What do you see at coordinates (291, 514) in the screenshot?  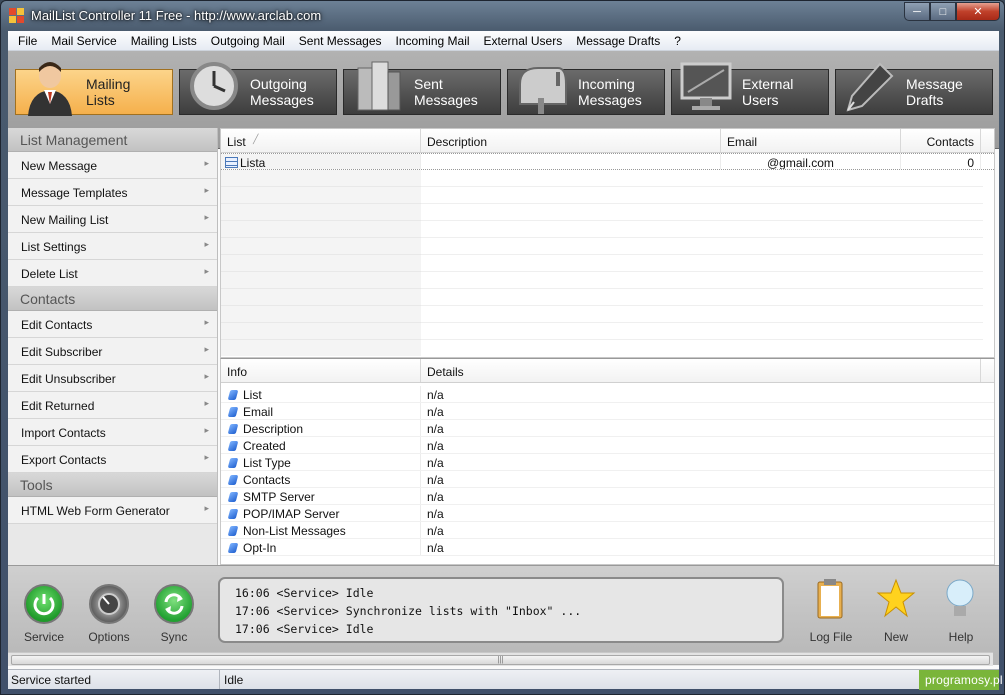 I see `info-label: POP/IMAP Server` at bounding box center [291, 514].